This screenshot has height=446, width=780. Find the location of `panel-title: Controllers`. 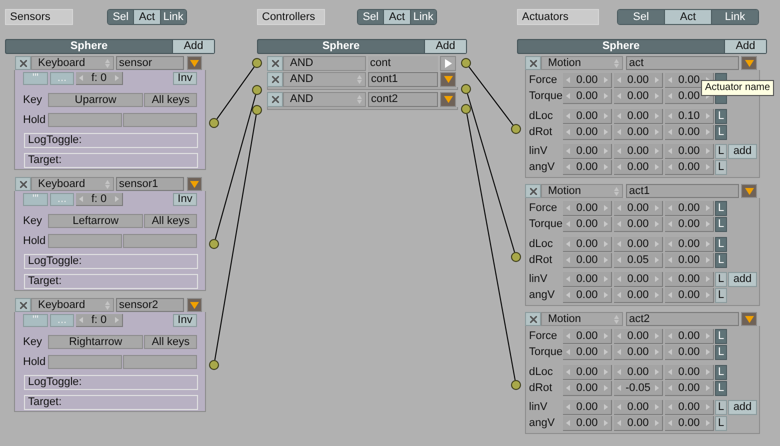

panel-title: Controllers is located at coordinates (291, 17).